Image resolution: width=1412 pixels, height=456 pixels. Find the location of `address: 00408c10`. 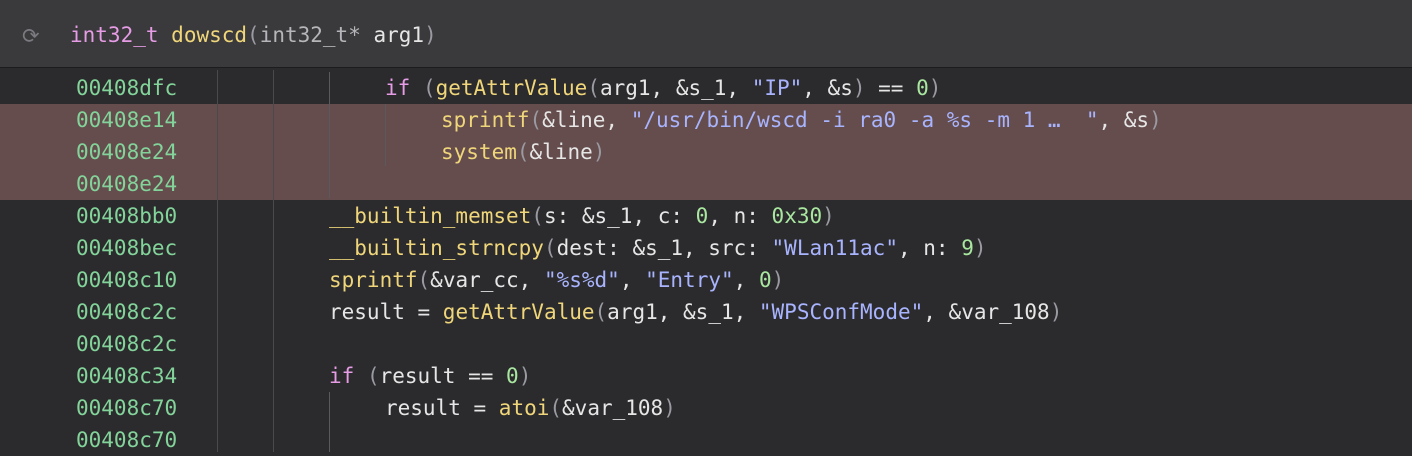

address: 00408c10 is located at coordinates (126, 280).